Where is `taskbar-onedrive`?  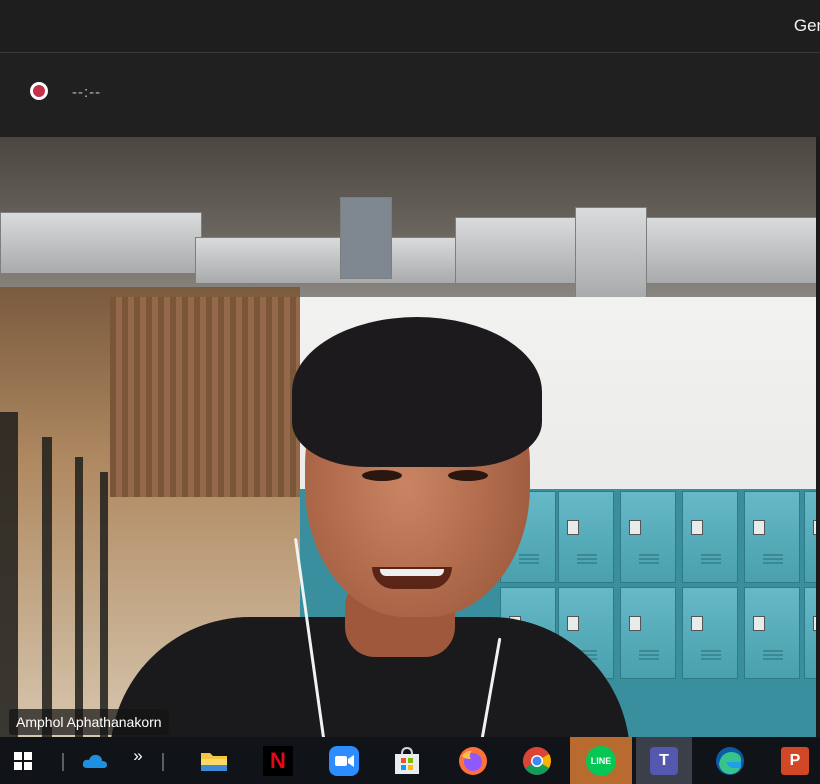 taskbar-onedrive is located at coordinates (95, 760).